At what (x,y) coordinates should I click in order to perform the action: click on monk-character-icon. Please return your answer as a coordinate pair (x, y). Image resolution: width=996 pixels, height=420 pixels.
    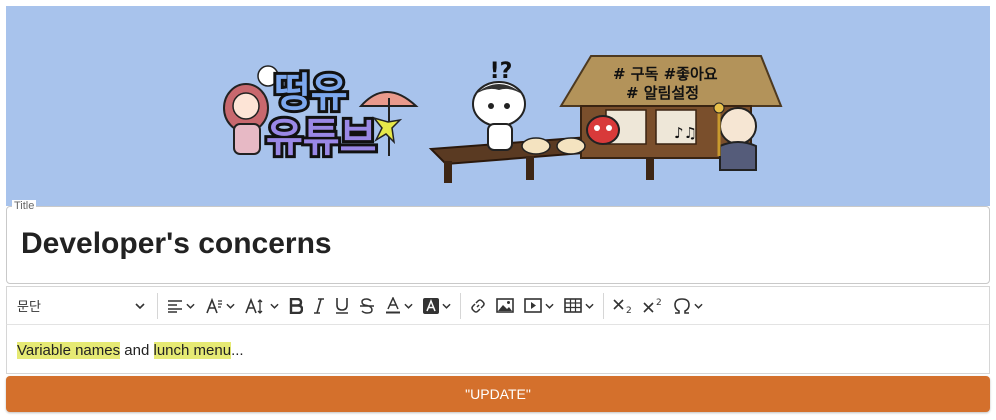
    Looking at the image, I should click on (735, 136).